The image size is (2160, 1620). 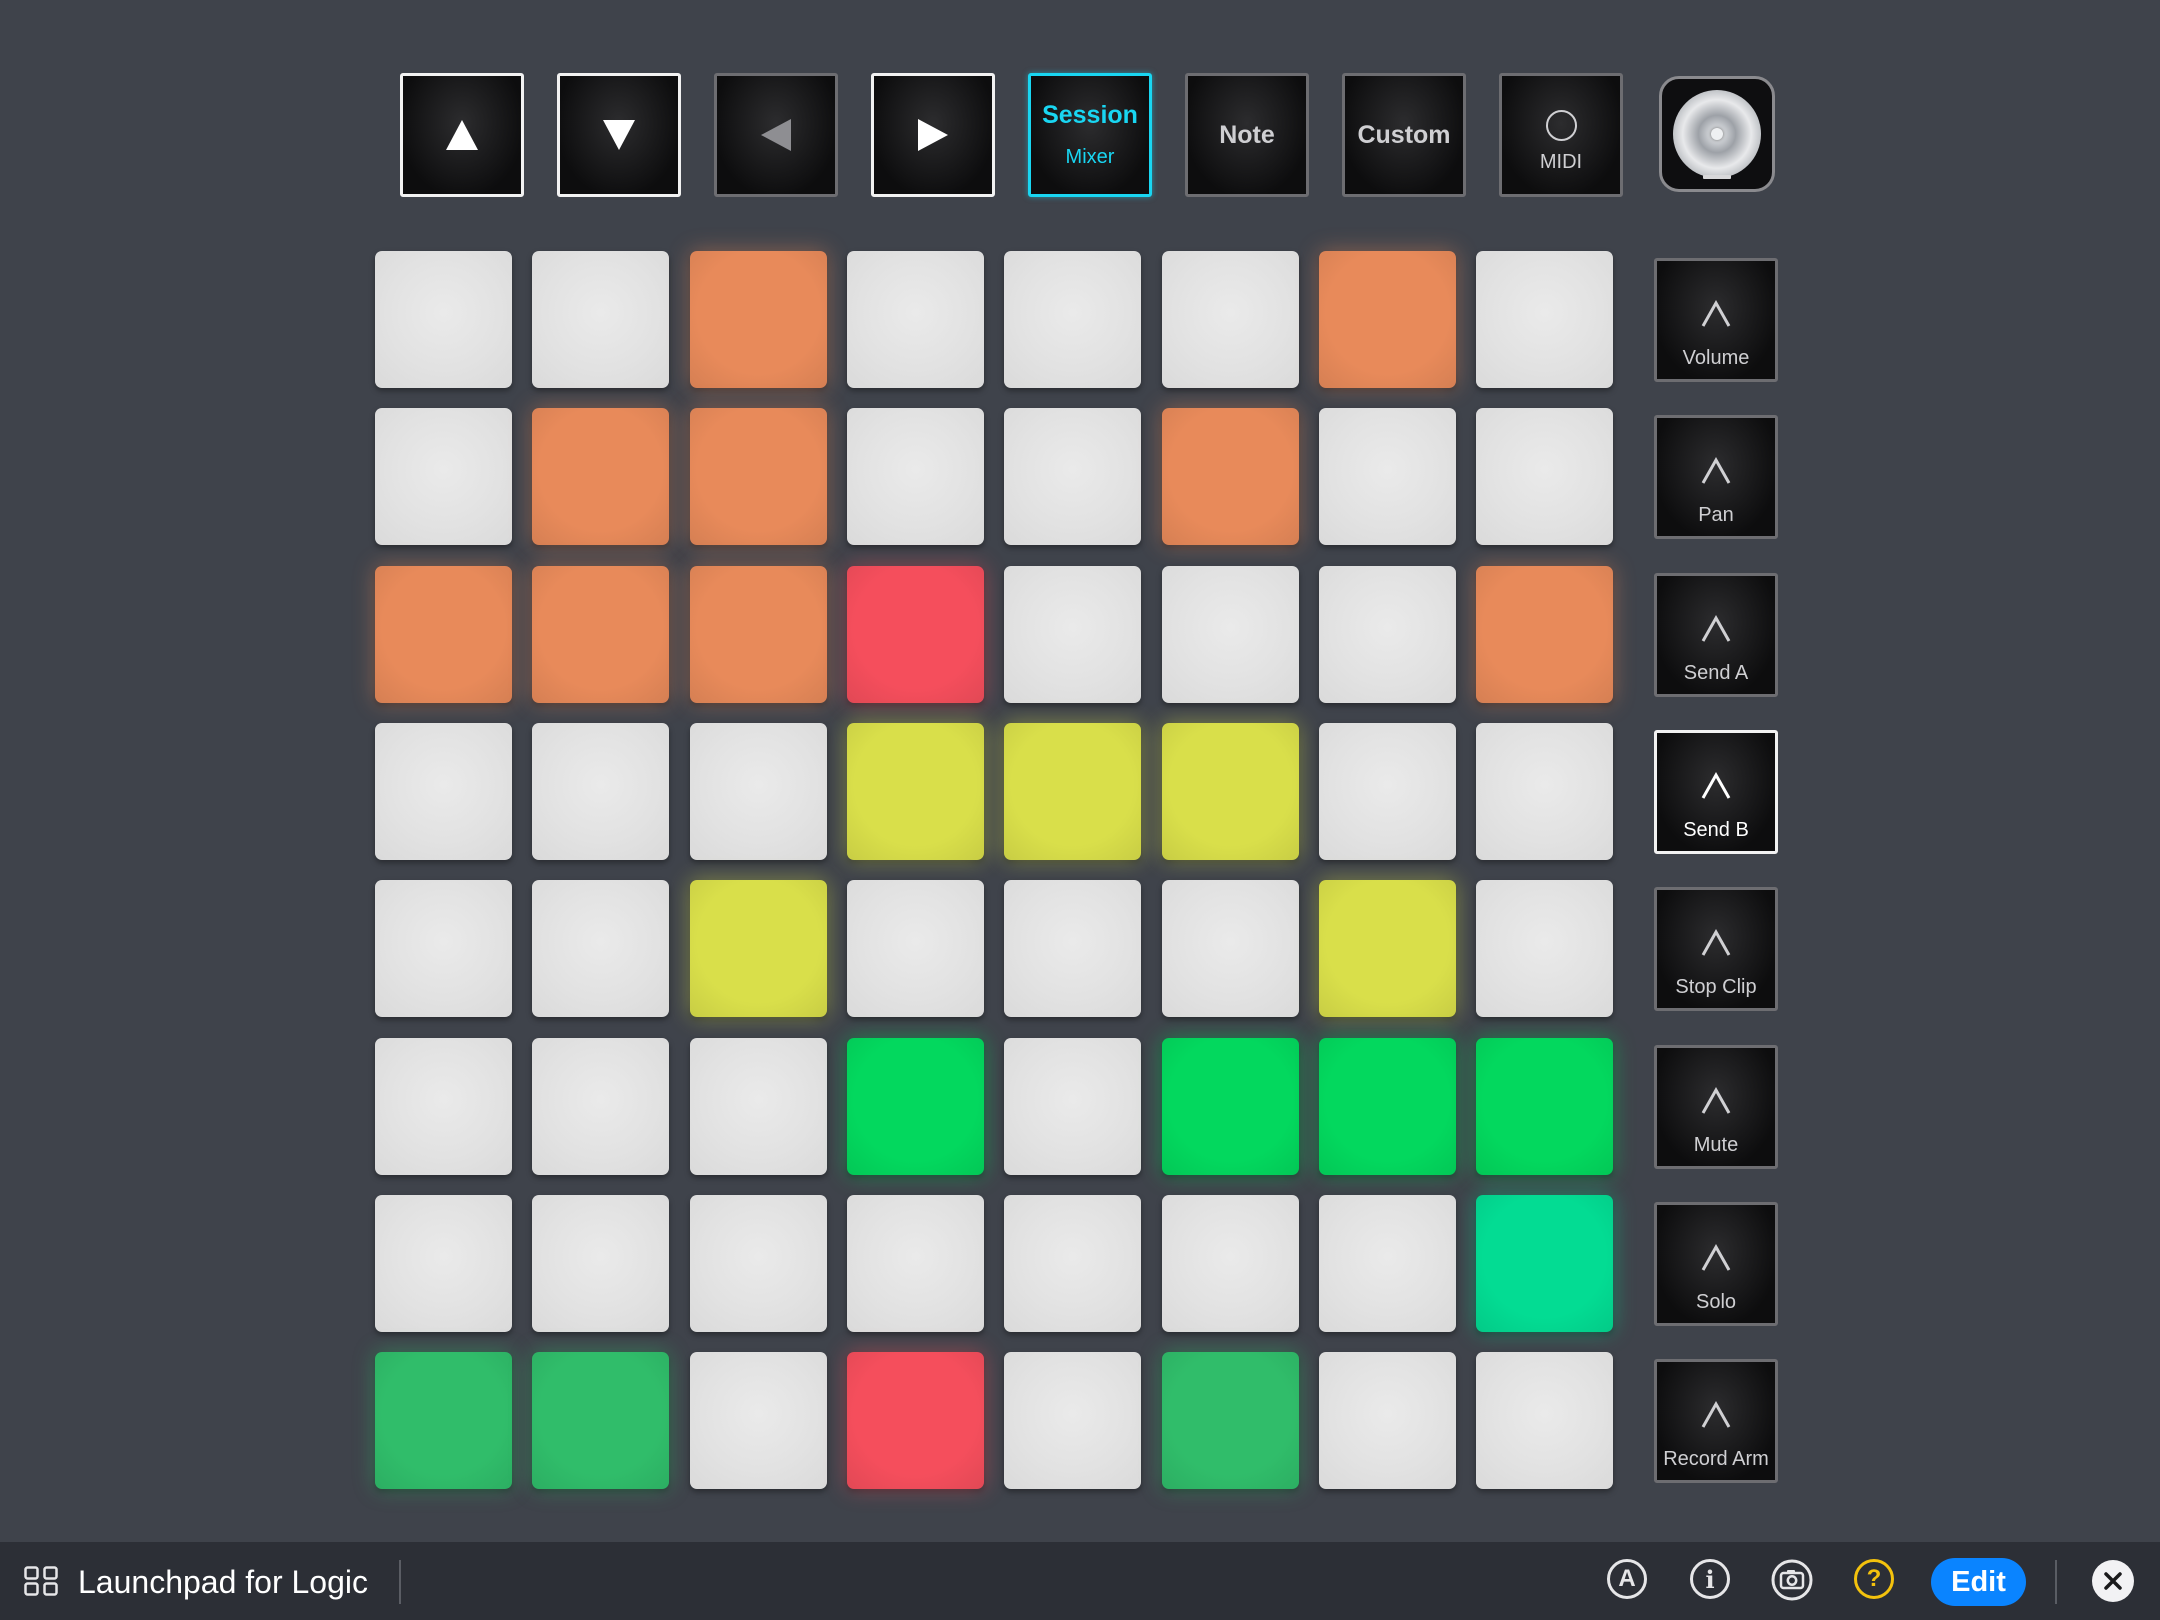 I want to click on side-button: Pan, so click(x=1716, y=477).